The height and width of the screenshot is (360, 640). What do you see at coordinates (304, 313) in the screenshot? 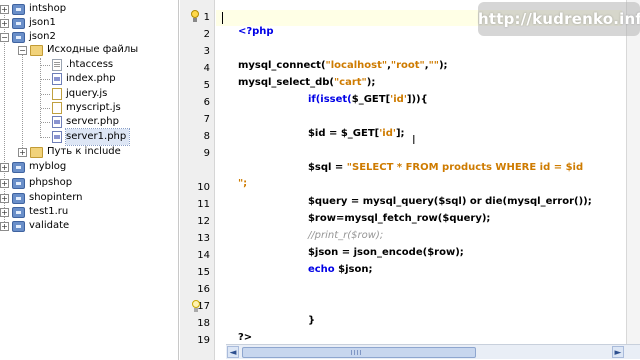
I see `code-line-17: }` at bounding box center [304, 313].